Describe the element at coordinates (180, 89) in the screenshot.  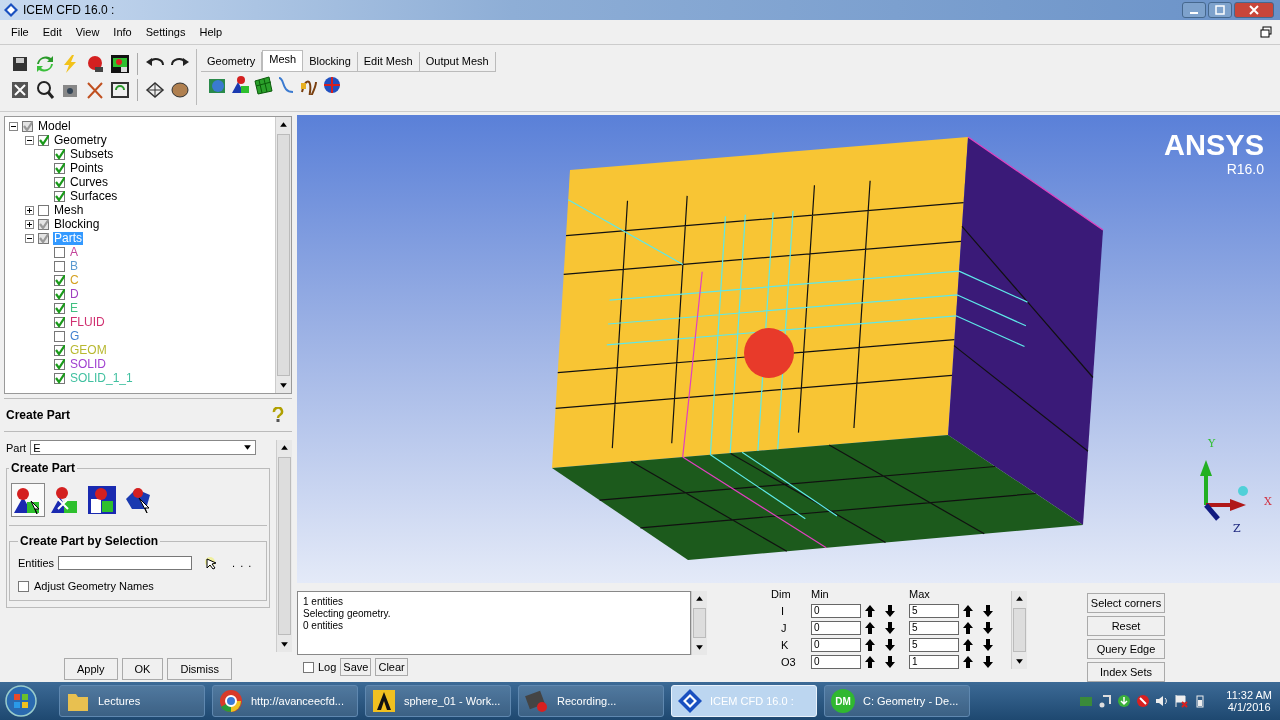
I see `solid-icon` at that location.